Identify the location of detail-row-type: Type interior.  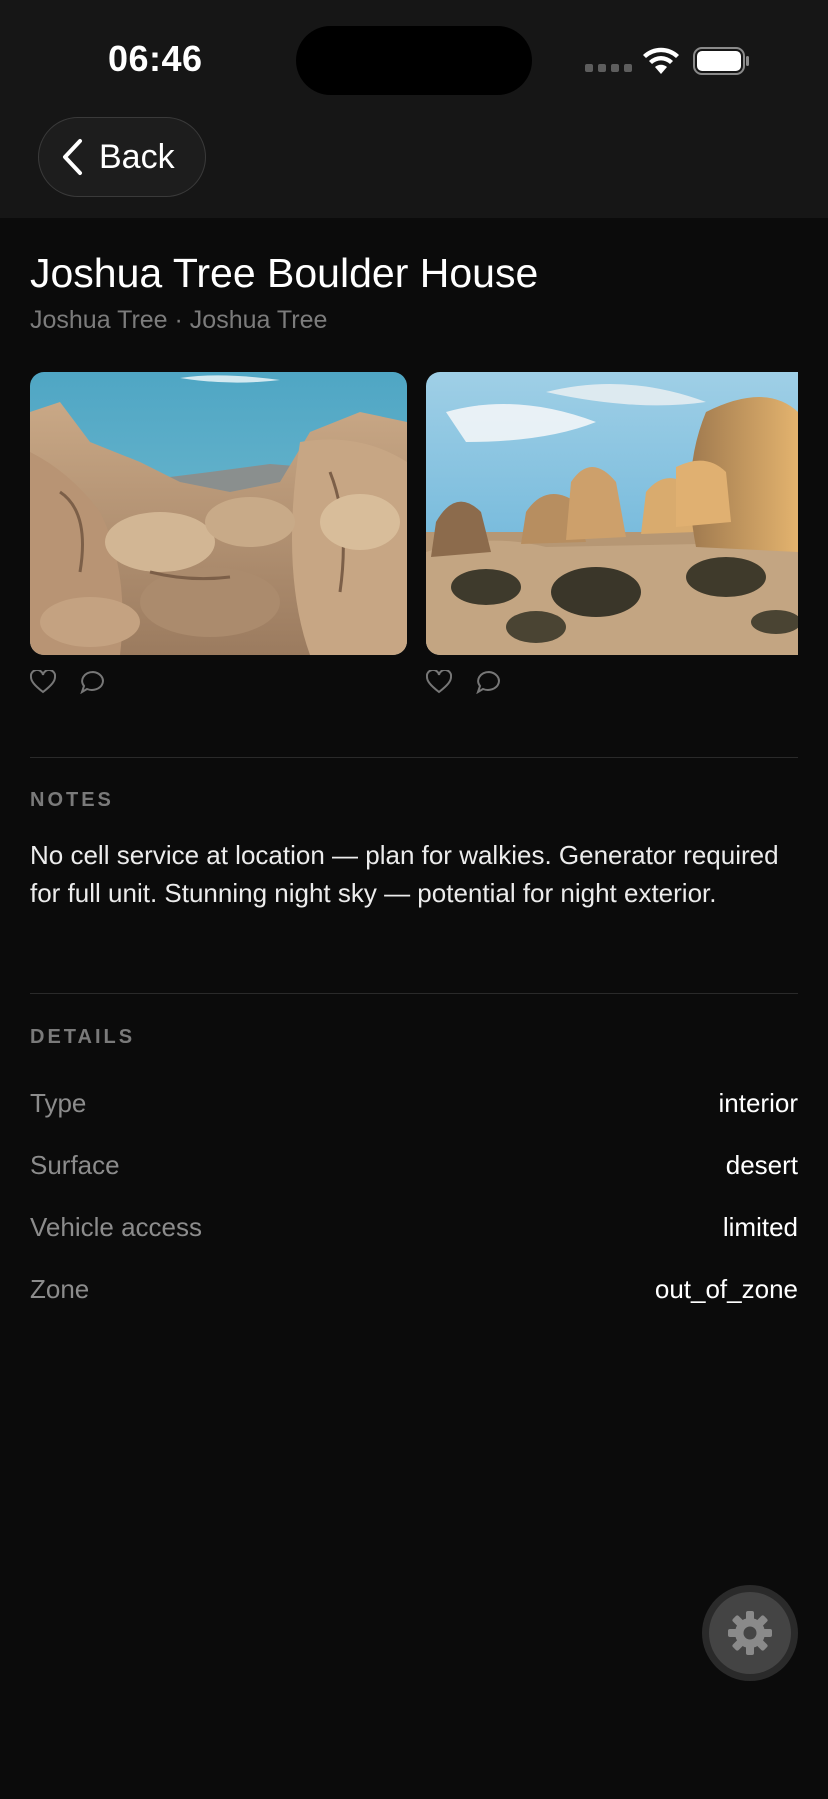
(414, 1103).